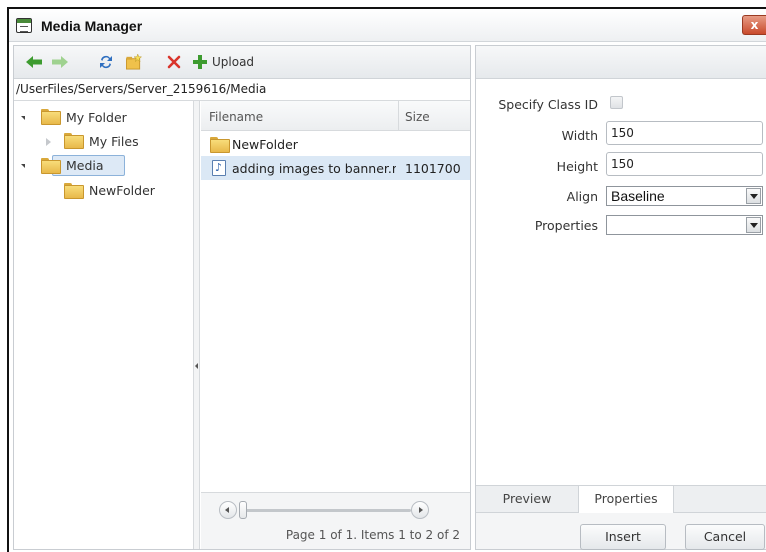 This screenshot has height=552, width=766. What do you see at coordinates (527, 499) in the screenshot?
I see `tab-preview: Preview` at bounding box center [527, 499].